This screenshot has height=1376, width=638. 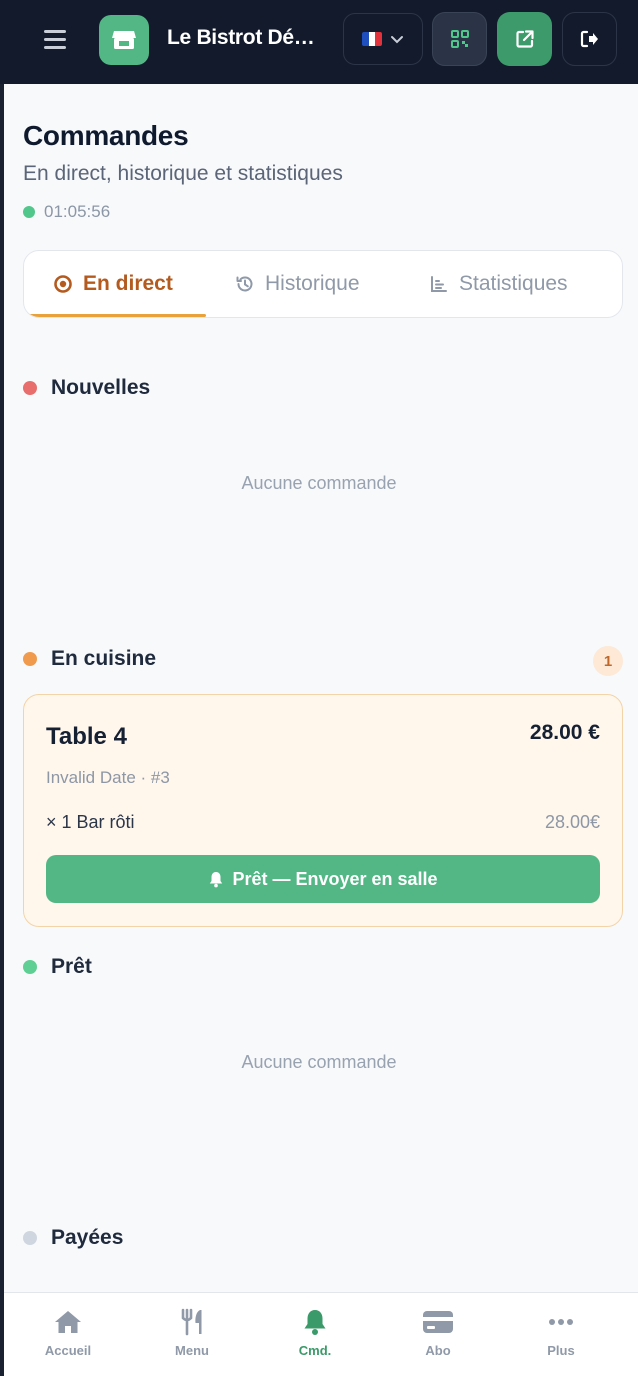 I want to click on section-new-label: Nouvelles, so click(x=101, y=387).